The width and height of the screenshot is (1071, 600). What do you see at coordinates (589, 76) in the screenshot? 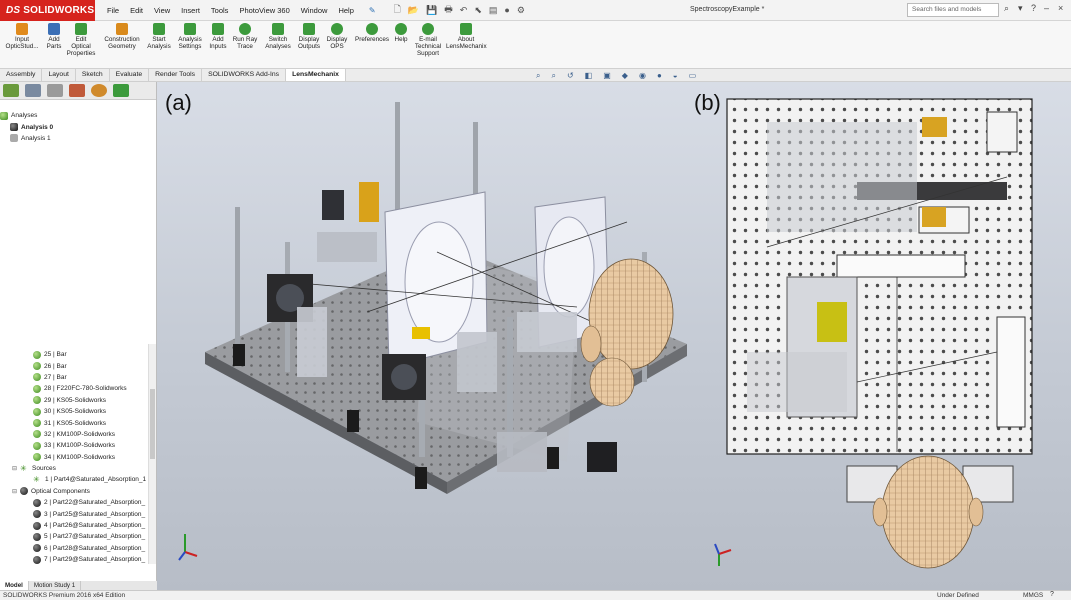
I see `section-view-icon: ◧` at bounding box center [589, 76].